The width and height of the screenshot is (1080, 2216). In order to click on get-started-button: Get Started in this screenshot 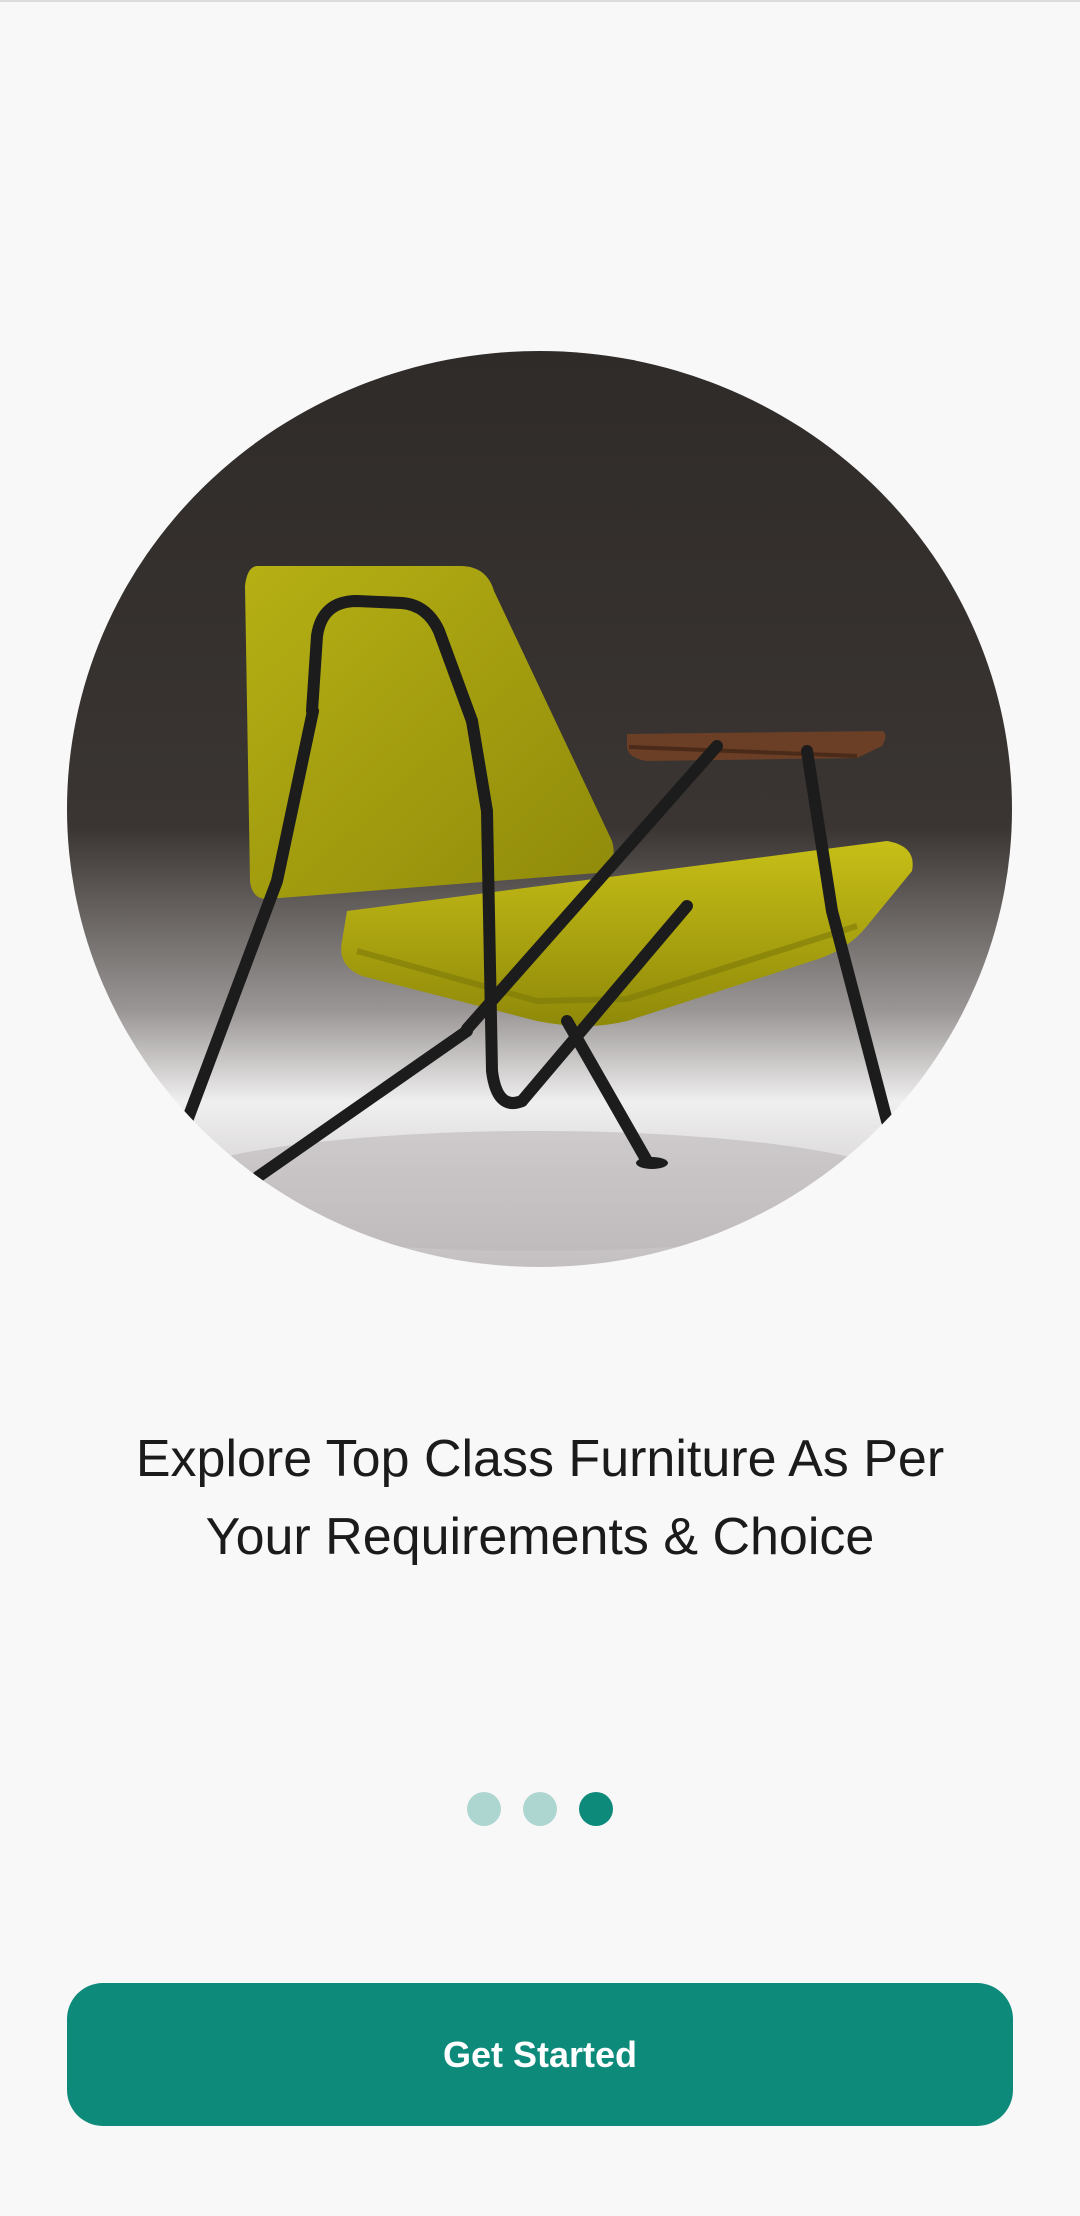, I will do `click(540, 2054)`.